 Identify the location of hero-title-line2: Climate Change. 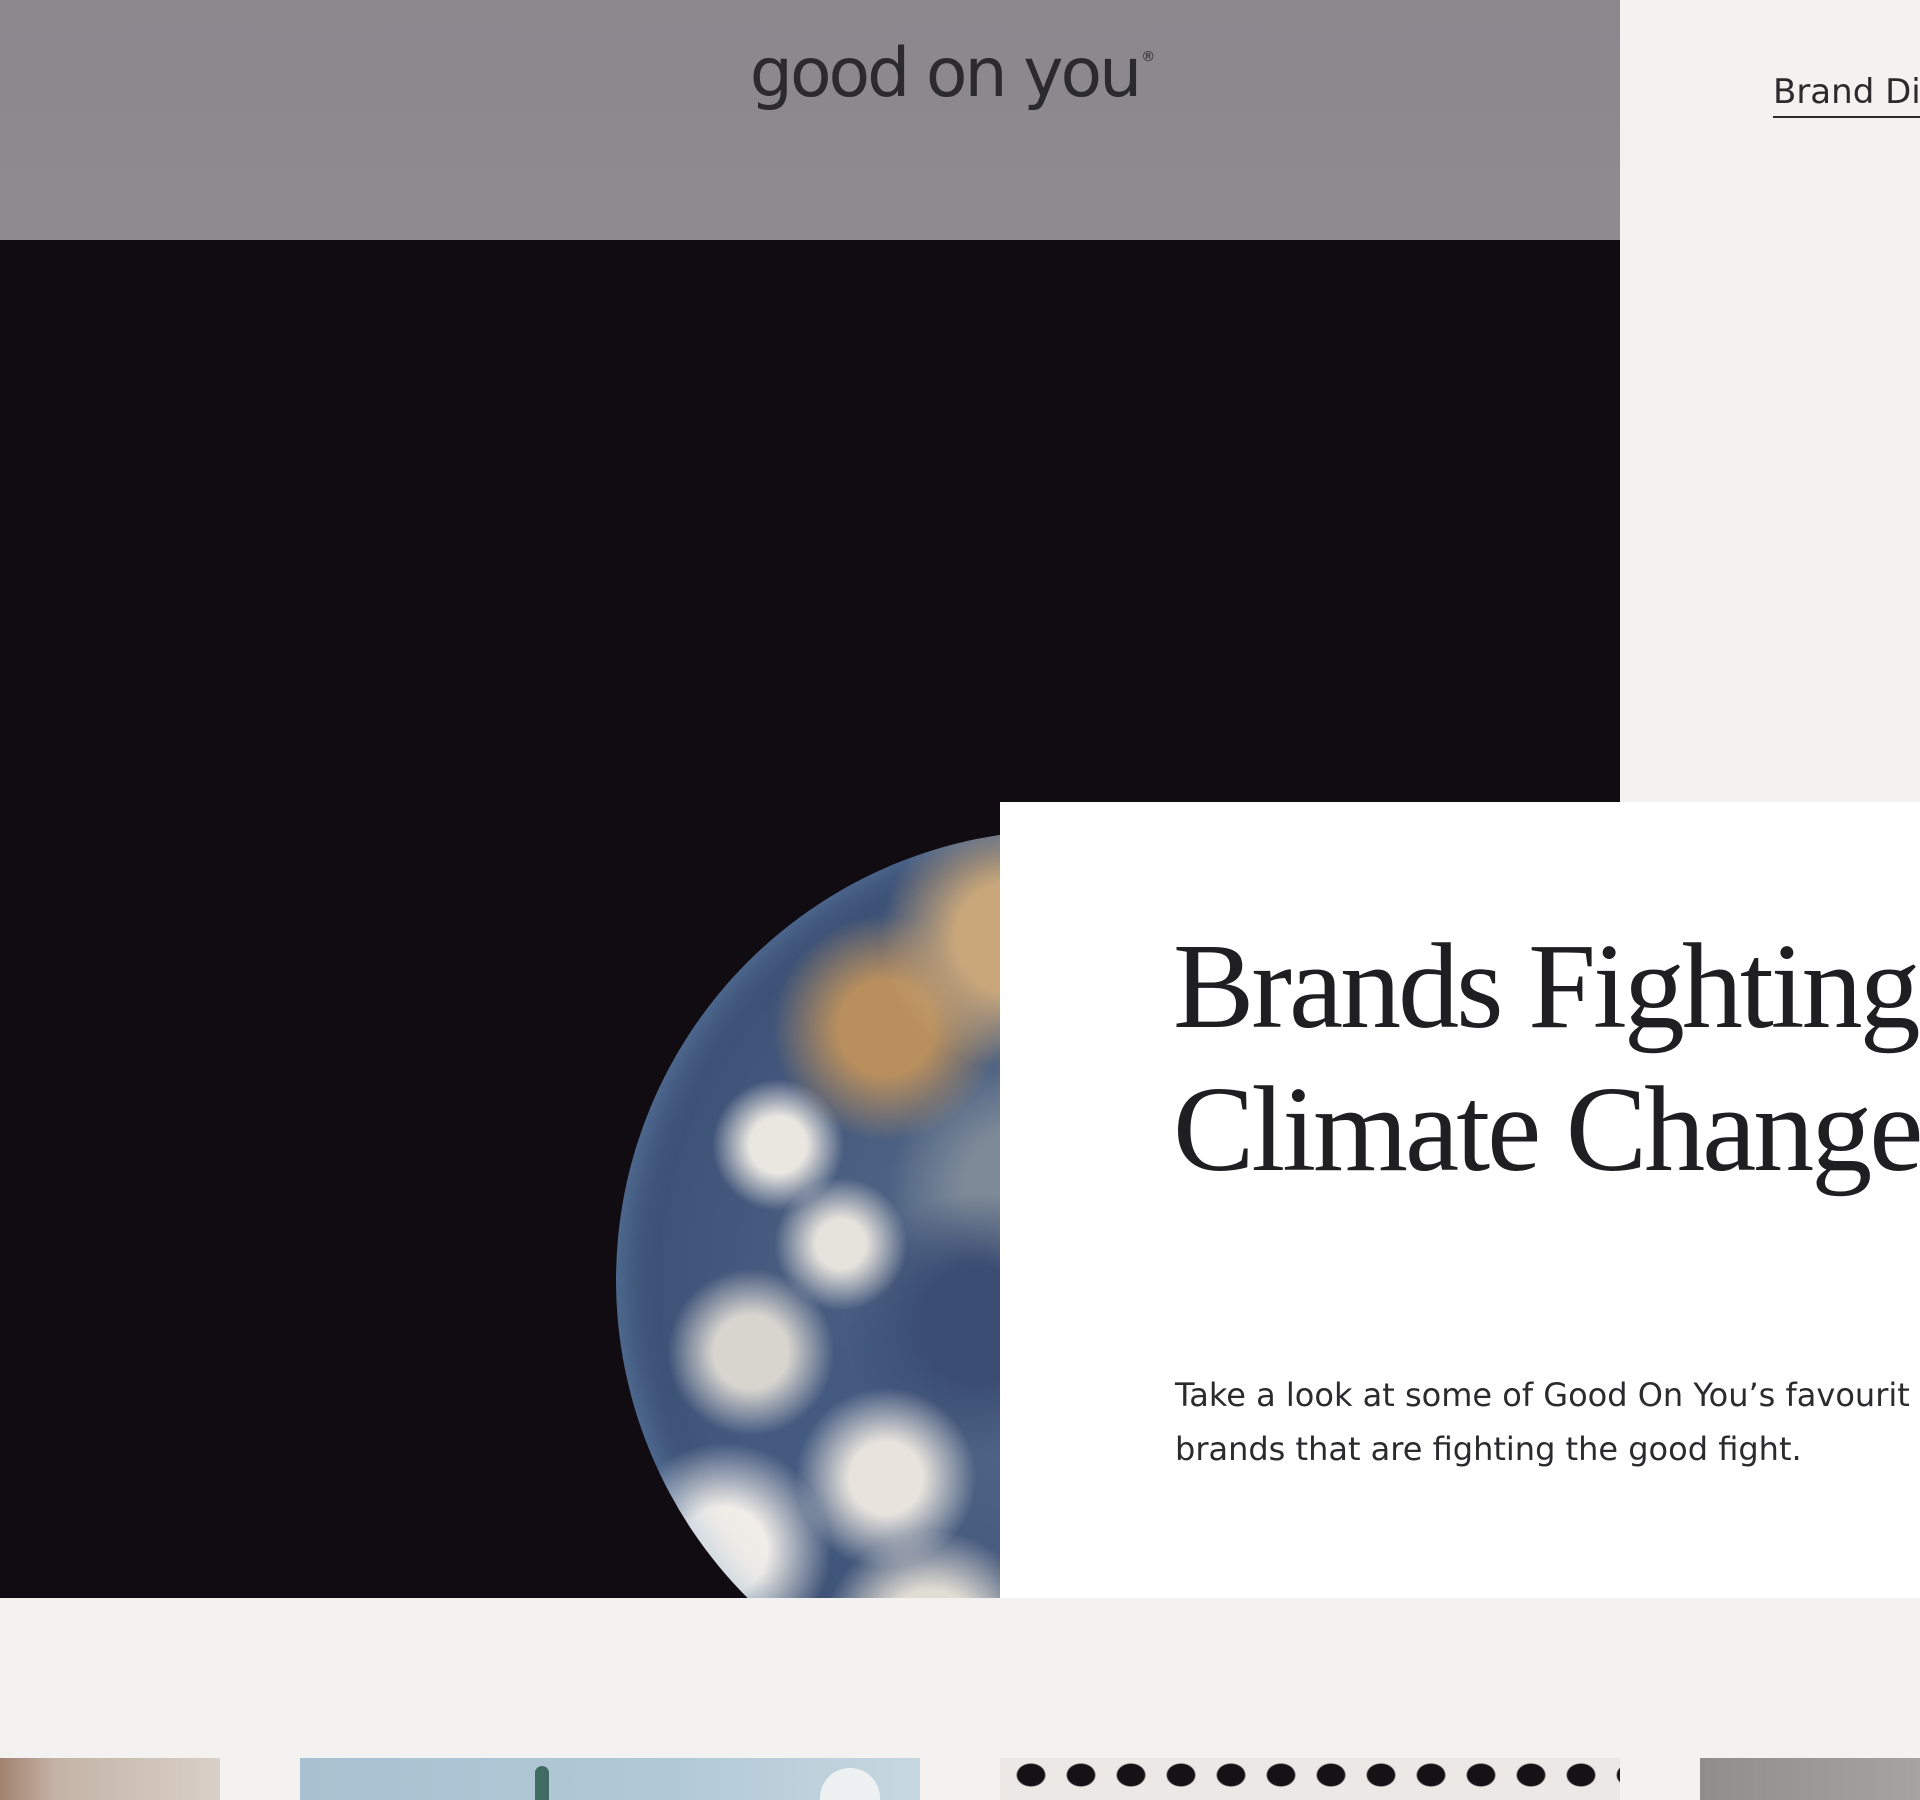
(1546, 1129).